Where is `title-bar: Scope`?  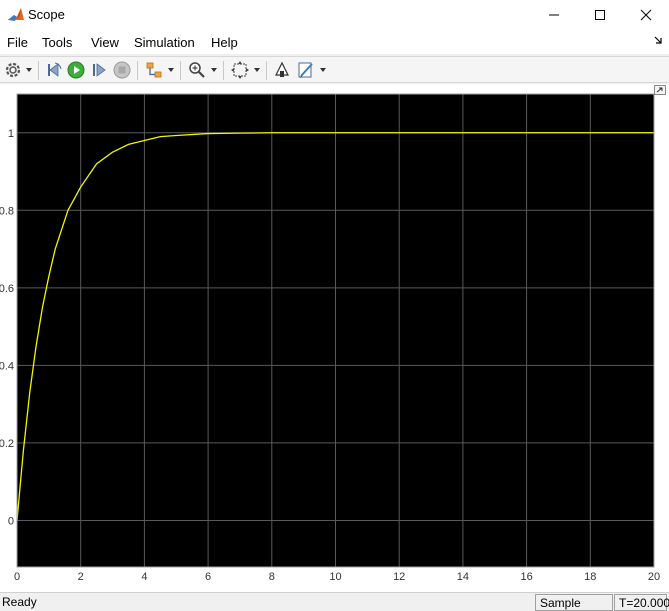
title-bar: Scope is located at coordinates (334, 15).